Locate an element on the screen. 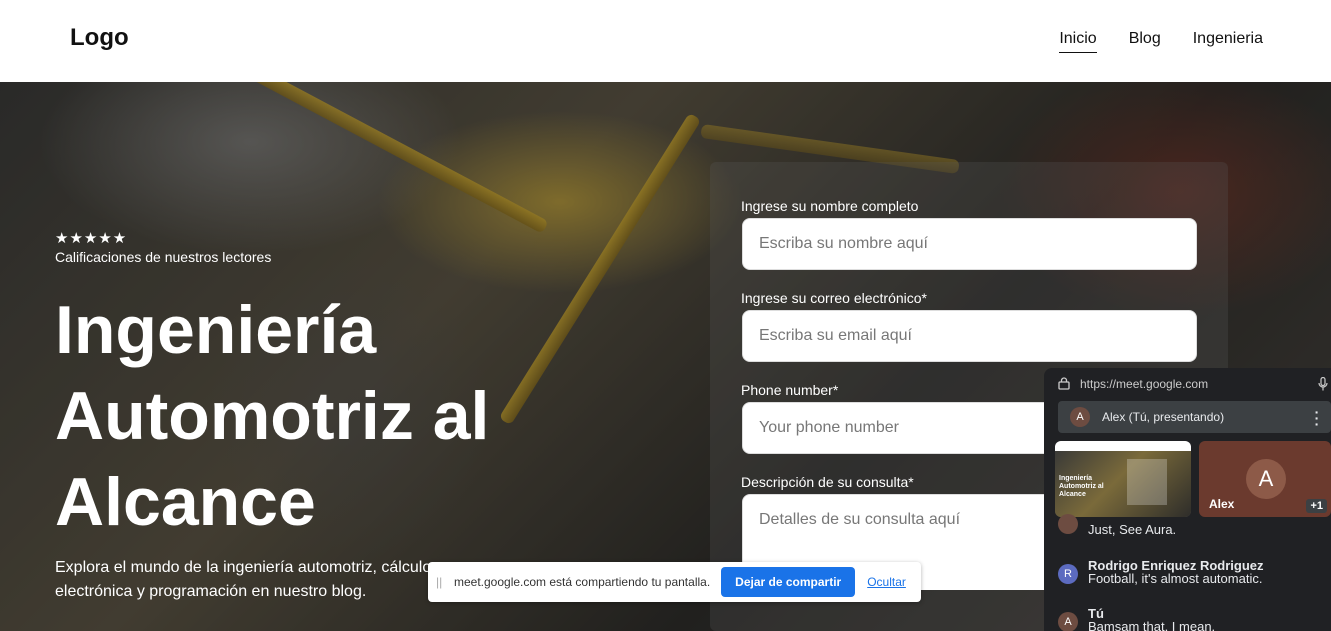 The image size is (1331, 631). main-nav: Inicio Blog Ingenieria is located at coordinates (1161, 41).